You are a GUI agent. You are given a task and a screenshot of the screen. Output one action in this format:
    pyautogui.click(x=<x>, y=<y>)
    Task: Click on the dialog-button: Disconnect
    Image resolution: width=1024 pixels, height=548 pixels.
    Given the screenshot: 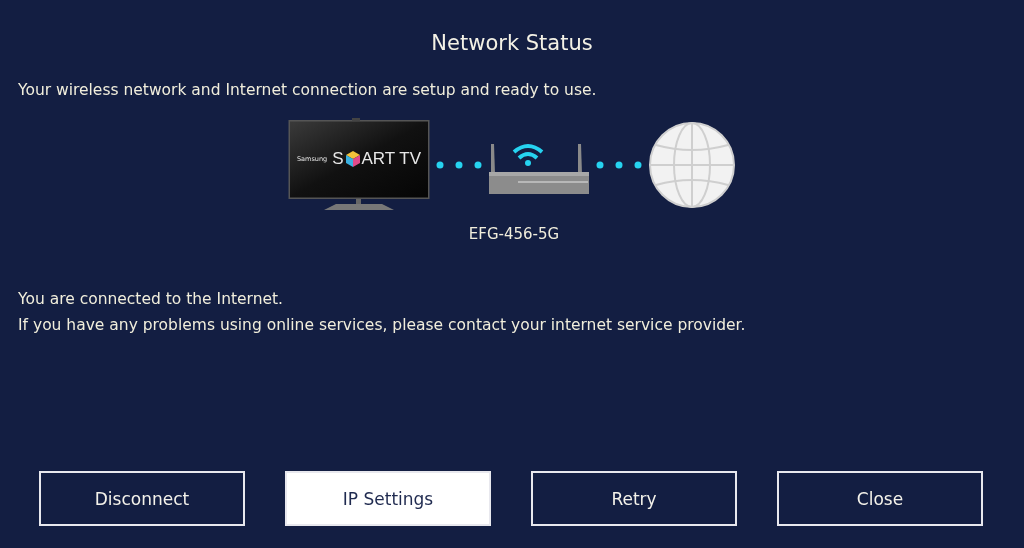 What is the action you would take?
    pyautogui.click(x=142, y=498)
    